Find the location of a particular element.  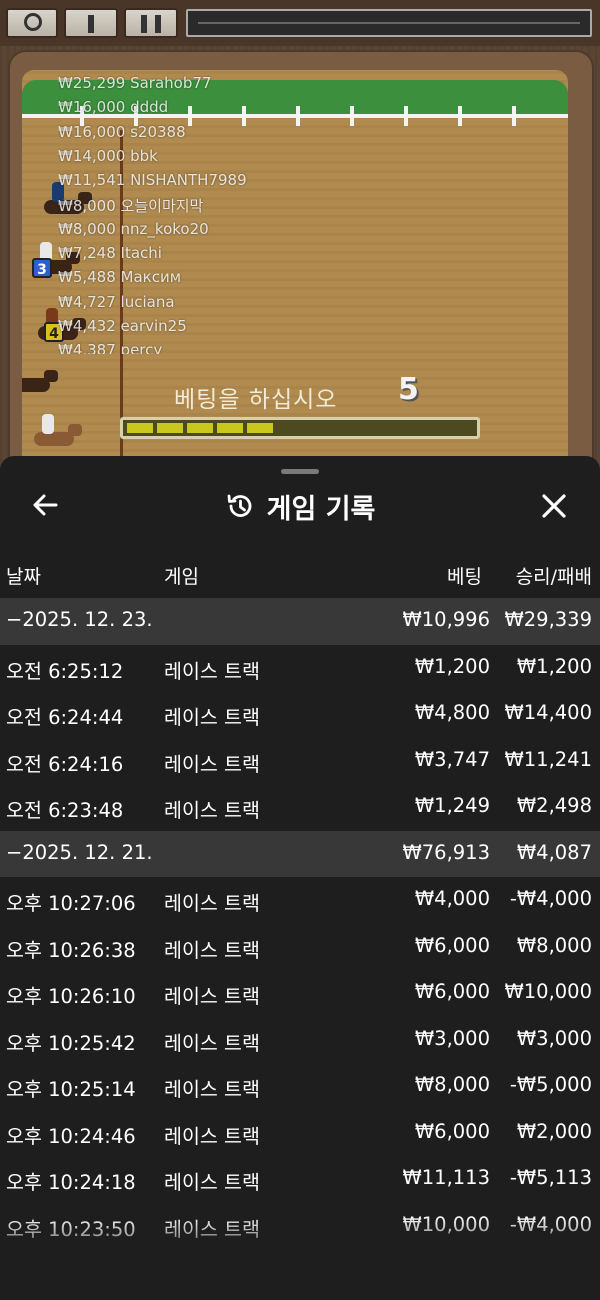

leaderboard-entry: ₩4,387 percy is located at coordinates (110, 347).